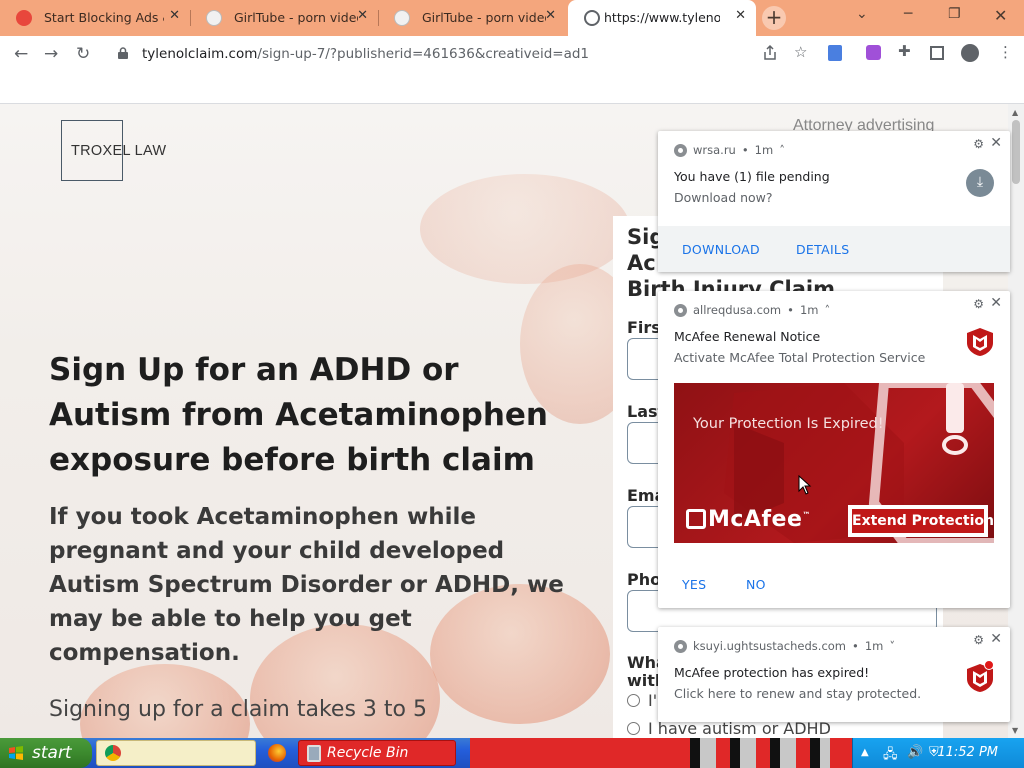  I want to click on lock-icon, so click(123, 53).